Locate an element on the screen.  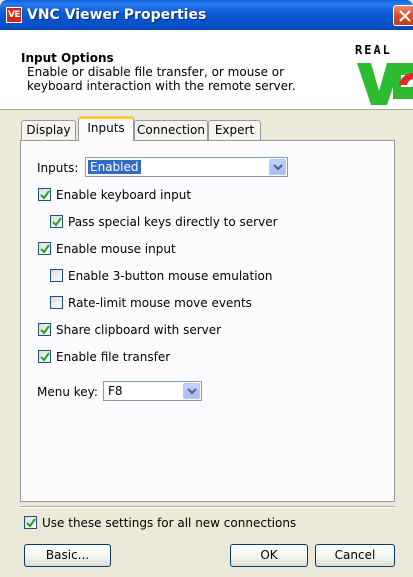
menu-key-dropdown-button is located at coordinates (191, 391).